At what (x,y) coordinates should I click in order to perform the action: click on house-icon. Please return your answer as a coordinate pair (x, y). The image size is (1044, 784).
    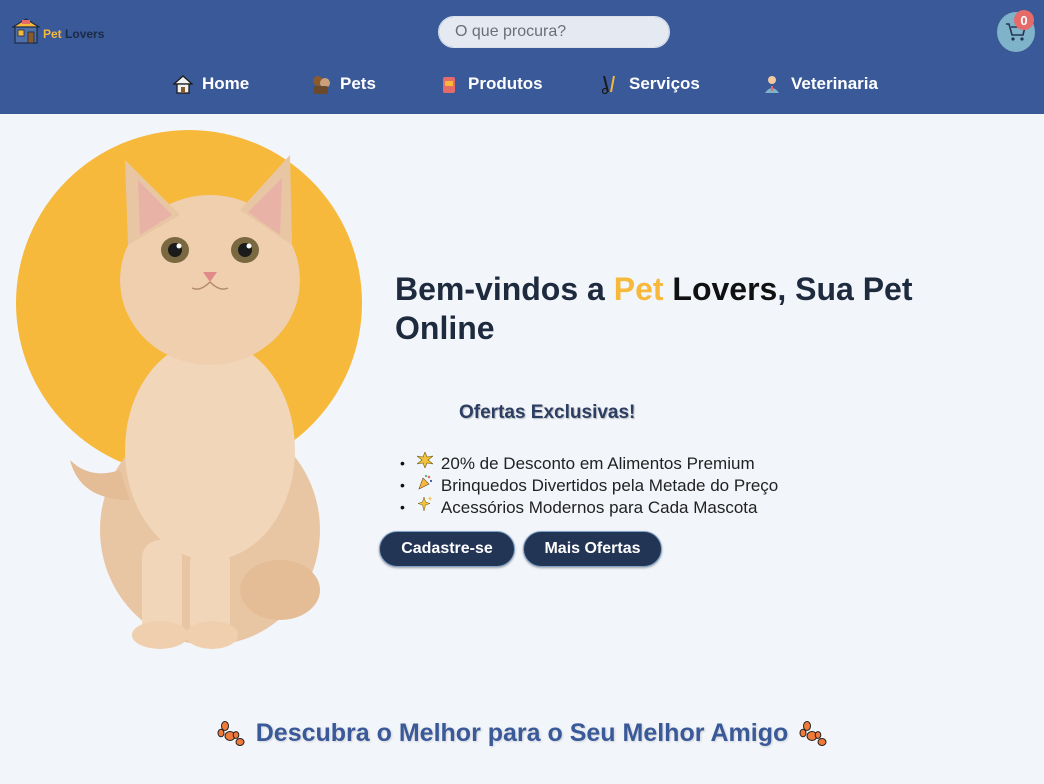
    Looking at the image, I should click on (183, 84).